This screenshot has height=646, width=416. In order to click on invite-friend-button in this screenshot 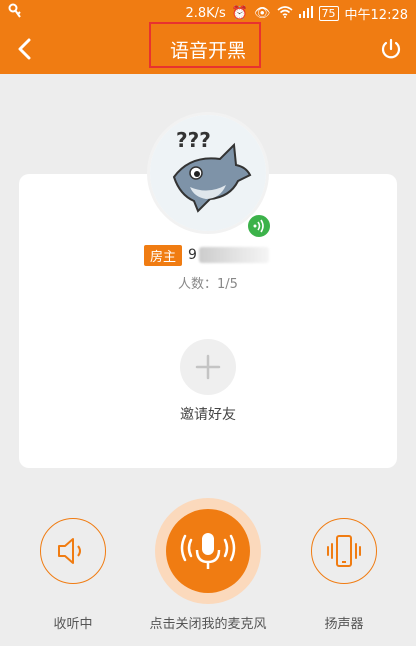, I will do `click(208, 367)`.